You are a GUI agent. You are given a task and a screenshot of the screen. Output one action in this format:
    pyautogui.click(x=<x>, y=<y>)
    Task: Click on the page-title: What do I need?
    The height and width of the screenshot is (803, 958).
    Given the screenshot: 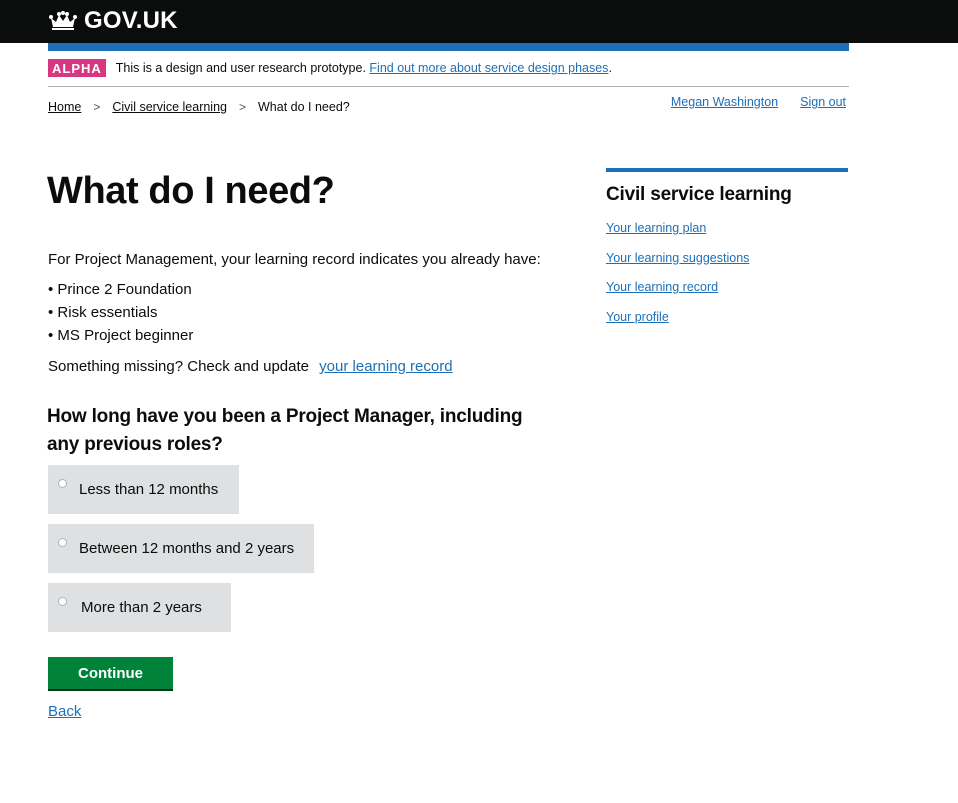 What is the action you would take?
    pyautogui.click(x=191, y=191)
    